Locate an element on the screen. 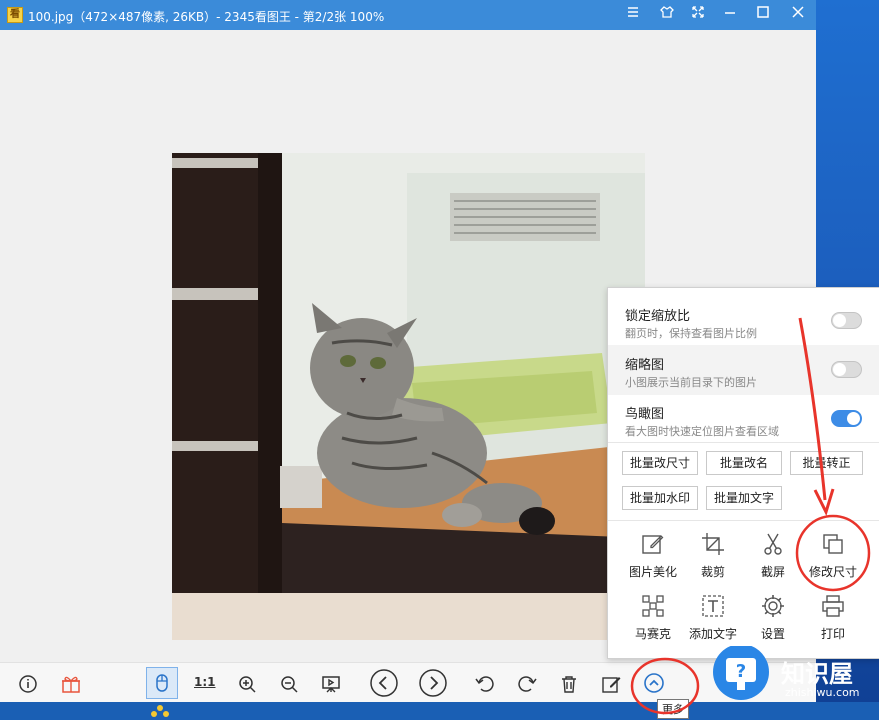 The height and width of the screenshot is (720, 879). previous-image-button is located at coordinates (384, 683).